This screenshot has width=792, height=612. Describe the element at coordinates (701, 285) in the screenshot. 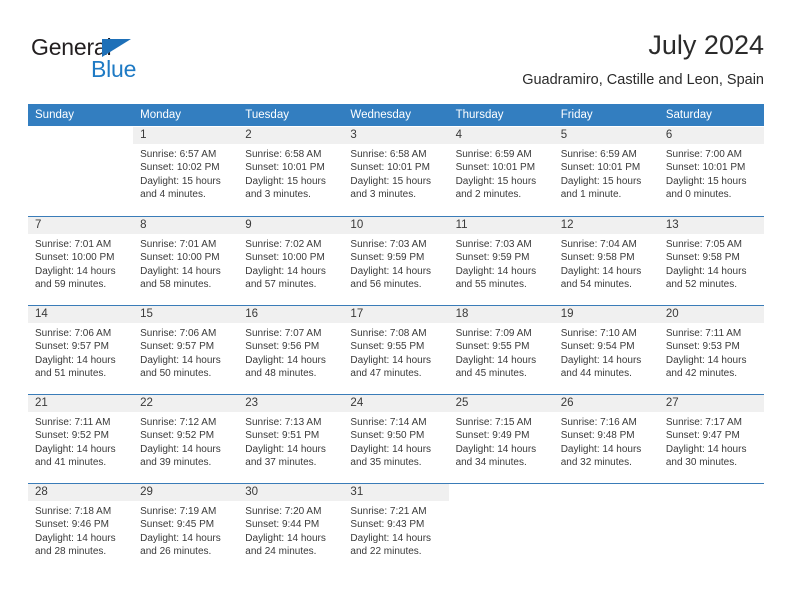

I see `daylight-text-line2: and 52 minutes.` at that location.